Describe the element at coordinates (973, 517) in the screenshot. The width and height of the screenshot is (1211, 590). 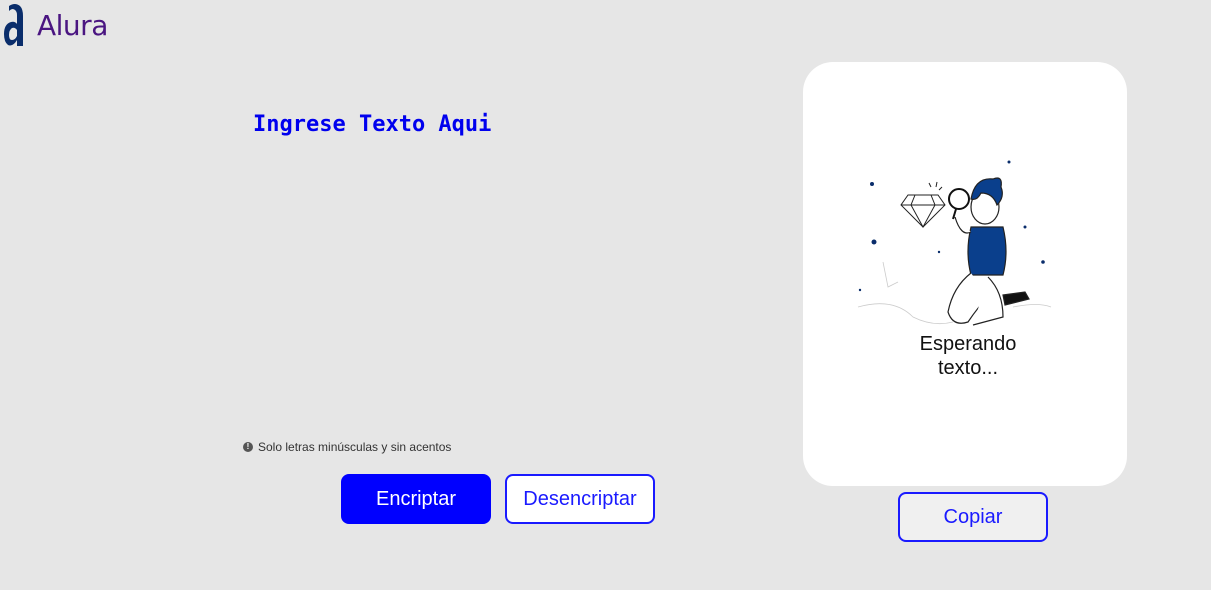
I see `copy-button: Copiar` at that location.